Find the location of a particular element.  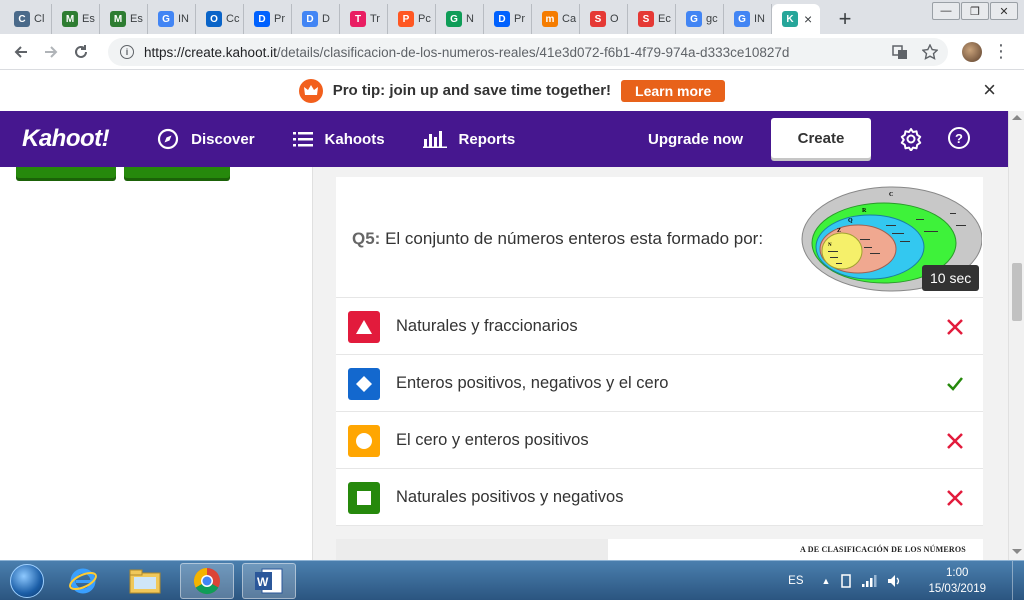

nav-discover: Discover is located at coordinates (206, 139).